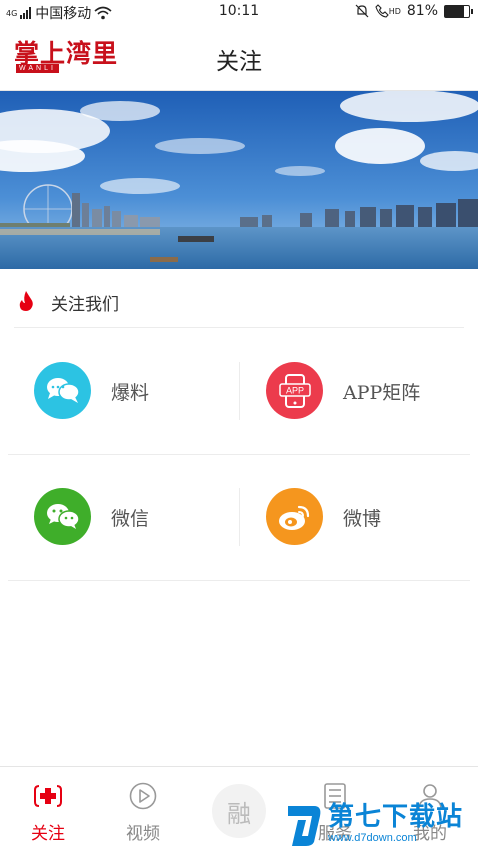  I want to click on tab-video: 视频, so click(143, 809).